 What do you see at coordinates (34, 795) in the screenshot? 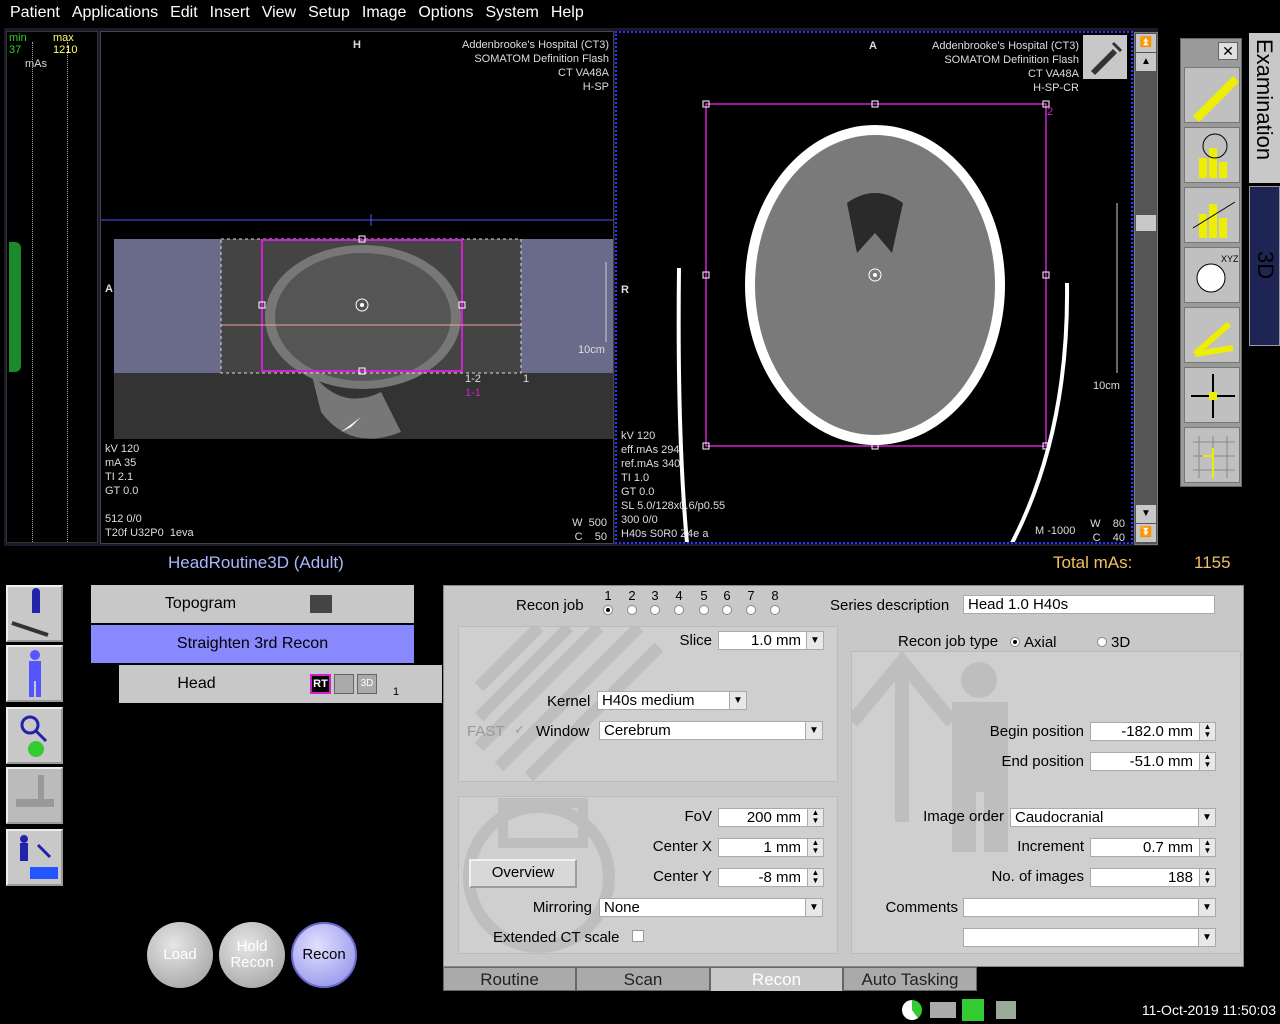
I see `scanner-icon` at bounding box center [34, 795].